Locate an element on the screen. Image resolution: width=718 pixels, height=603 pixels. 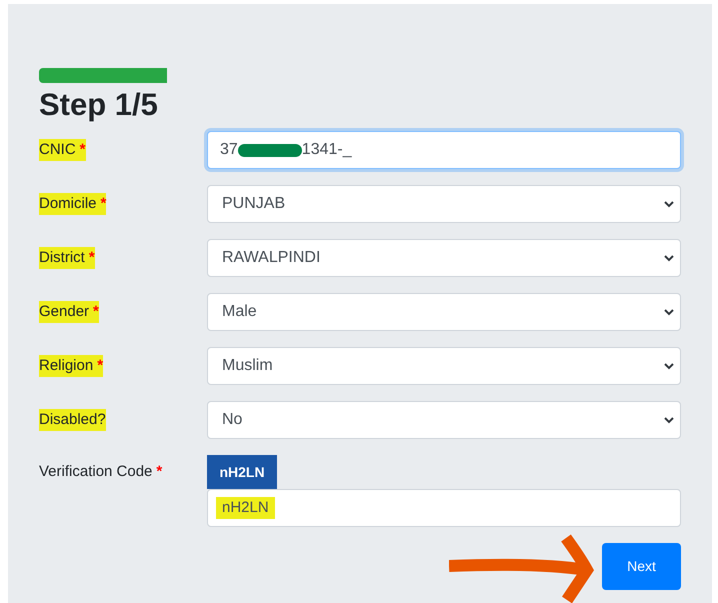
next-button: Next is located at coordinates (641, 566).